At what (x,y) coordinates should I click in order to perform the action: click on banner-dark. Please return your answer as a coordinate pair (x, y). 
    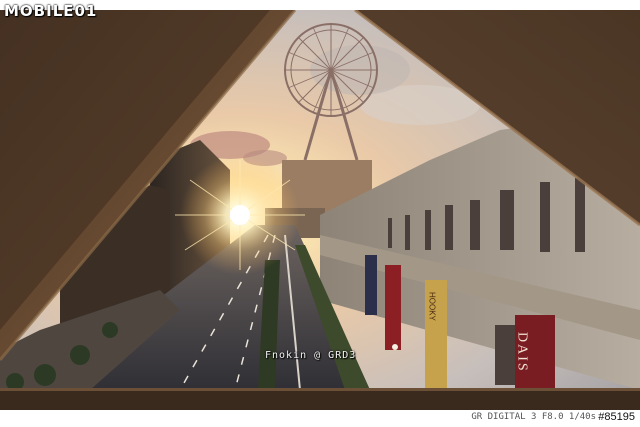
    Looking at the image, I should click on (371, 285).